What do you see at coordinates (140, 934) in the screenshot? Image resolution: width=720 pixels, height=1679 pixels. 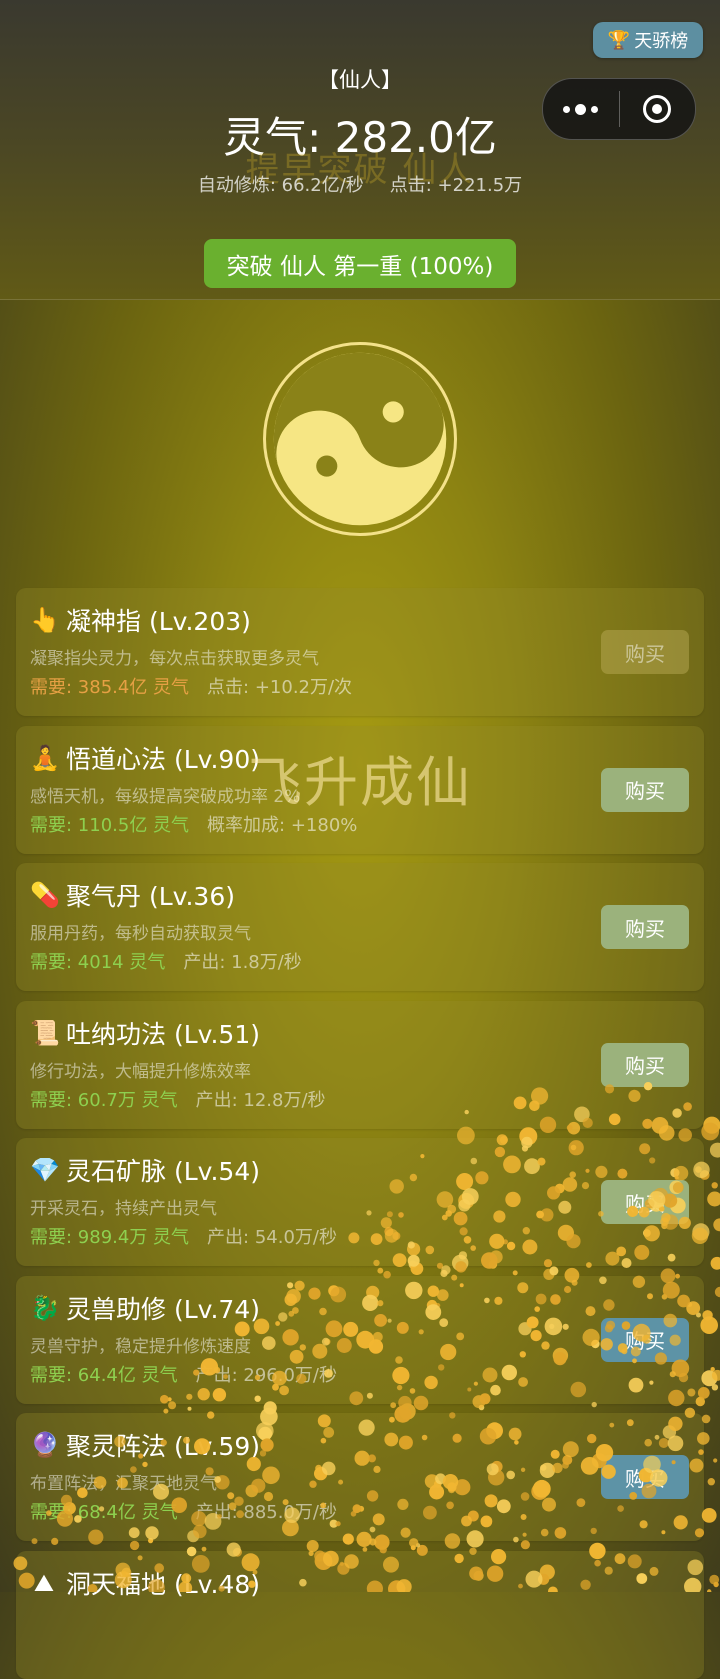 I see `upgrade-description: 服用丹药，每秒自动获取灵气` at bounding box center [140, 934].